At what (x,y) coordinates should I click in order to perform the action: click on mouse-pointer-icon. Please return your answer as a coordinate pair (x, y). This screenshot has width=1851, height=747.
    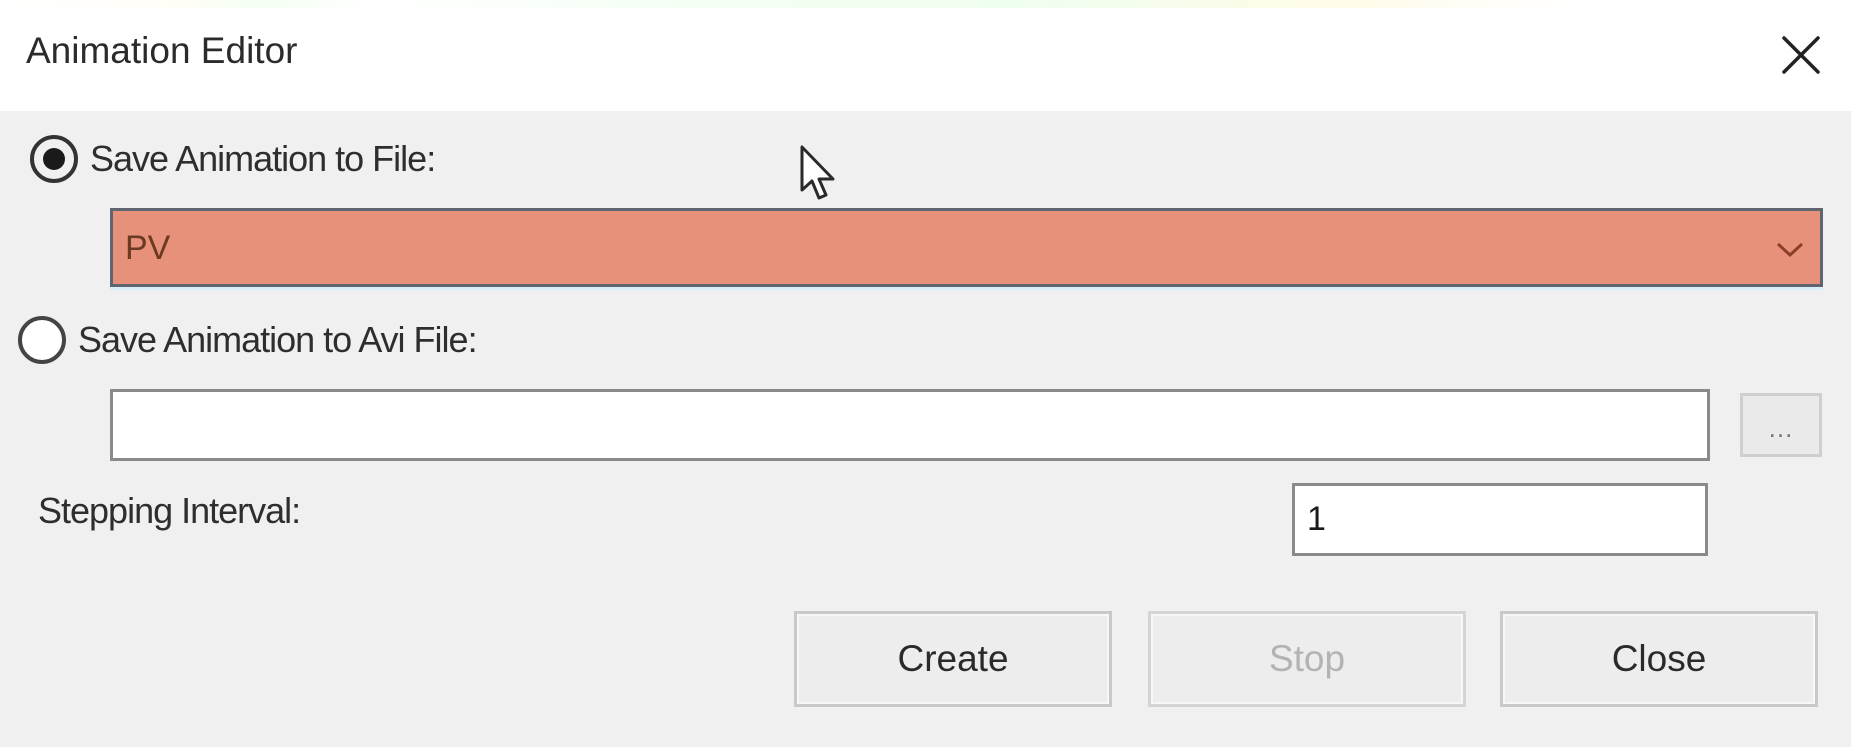
    Looking at the image, I should click on (817, 172).